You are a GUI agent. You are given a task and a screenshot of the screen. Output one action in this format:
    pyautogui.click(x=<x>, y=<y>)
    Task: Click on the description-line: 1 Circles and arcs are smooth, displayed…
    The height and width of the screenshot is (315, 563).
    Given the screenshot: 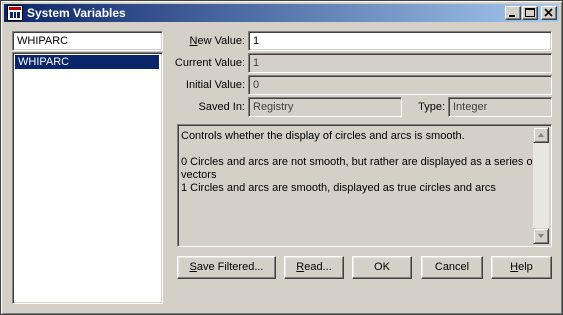 What is the action you would take?
    pyautogui.click(x=338, y=188)
    